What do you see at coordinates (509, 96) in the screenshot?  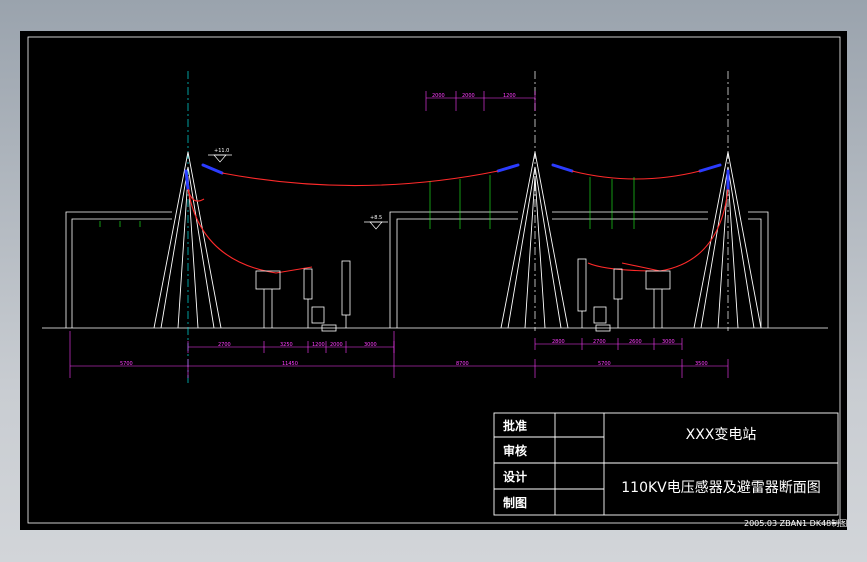 I see `top-dim-3: 1200` at bounding box center [509, 96].